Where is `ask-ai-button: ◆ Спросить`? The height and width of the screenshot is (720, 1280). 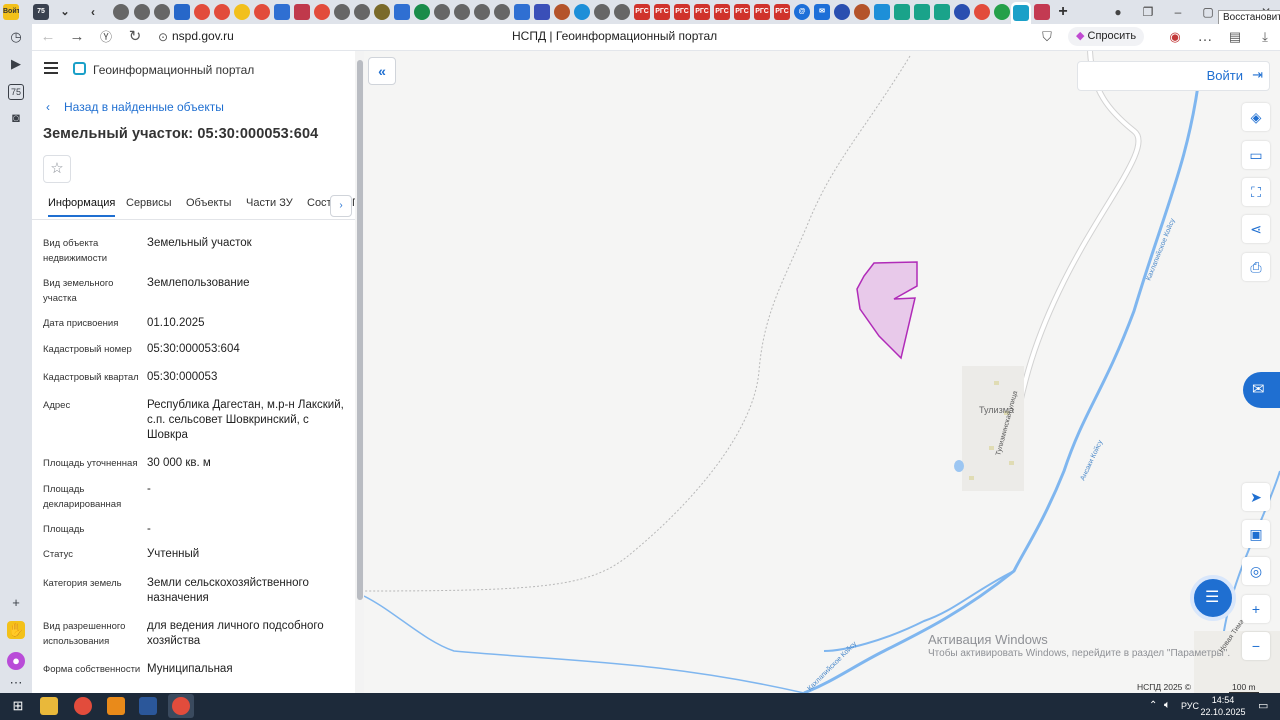 ask-ai-button: ◆ Спросить is located at coordinates (1106, 36).